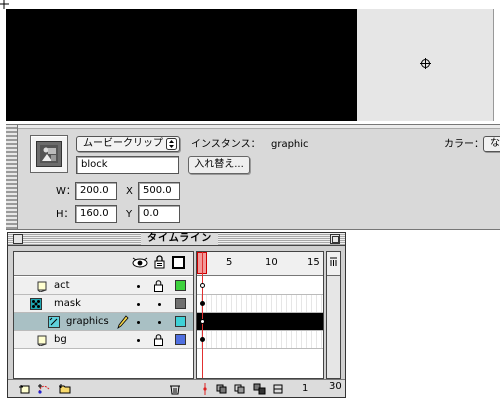  I want to click on y-label: Y, so click(129, 214).